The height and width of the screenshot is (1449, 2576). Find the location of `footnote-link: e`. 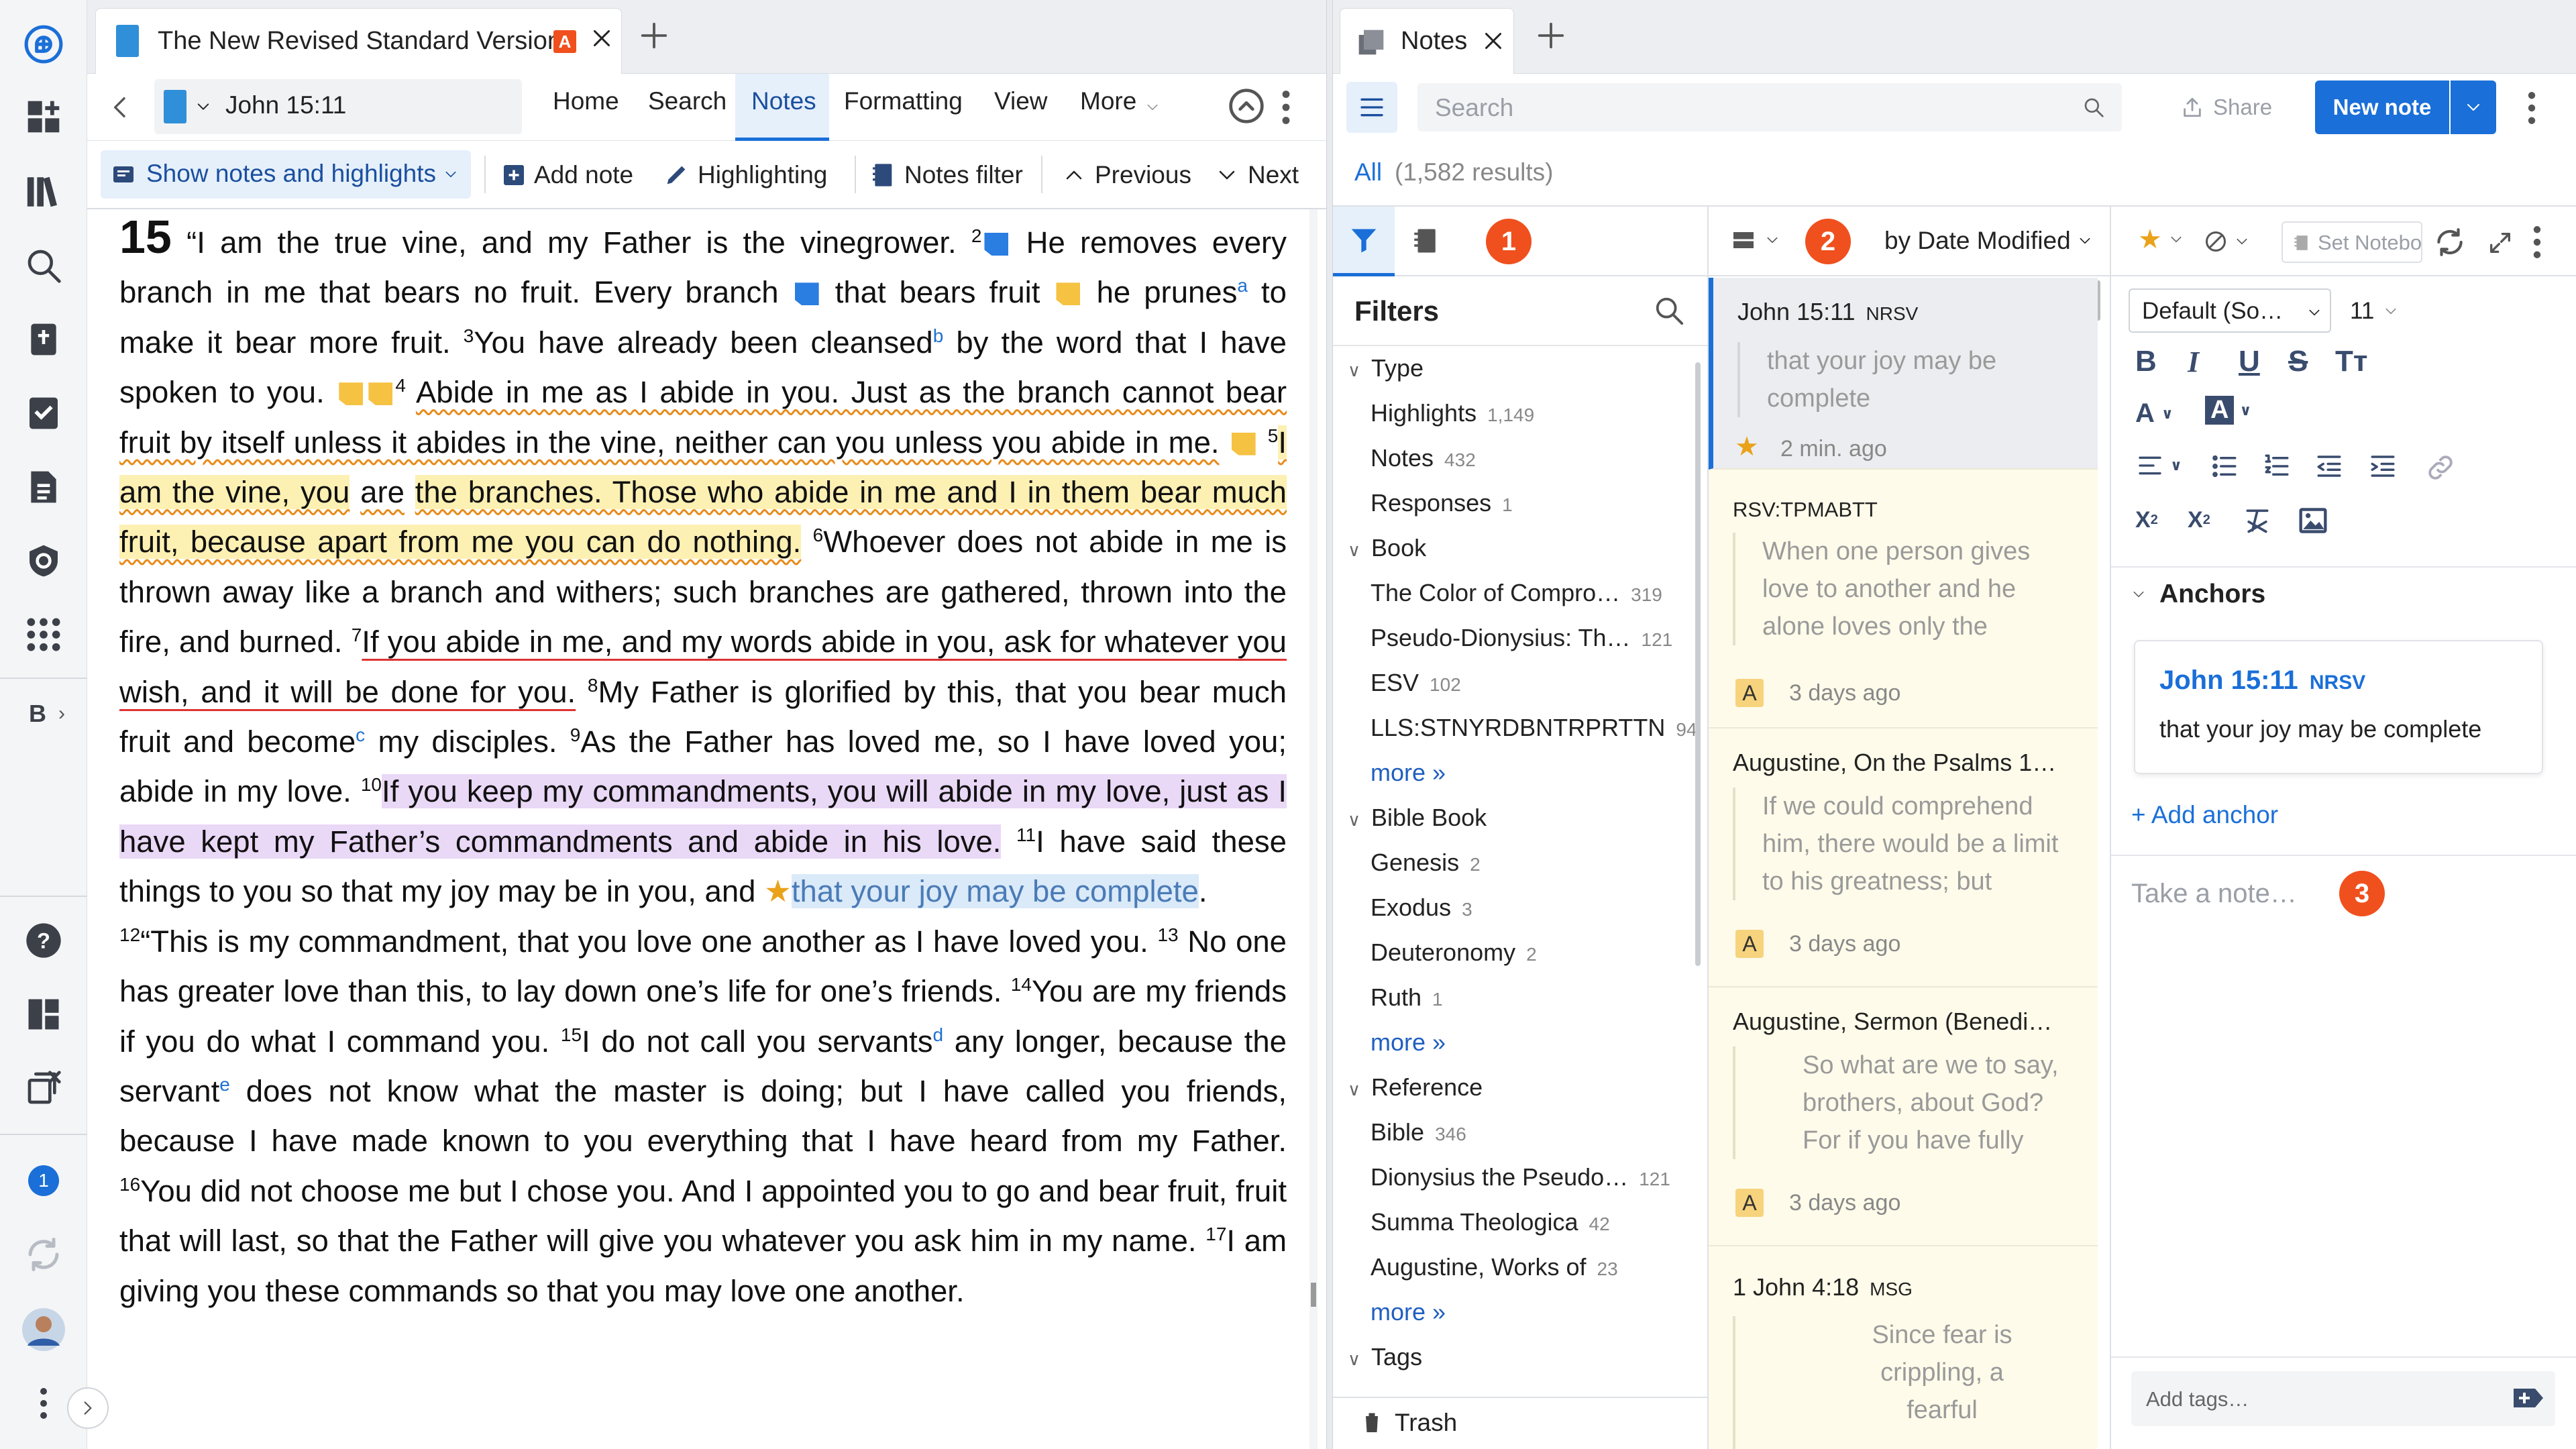

footnote-link: e is located at coordinates (224, 1084).